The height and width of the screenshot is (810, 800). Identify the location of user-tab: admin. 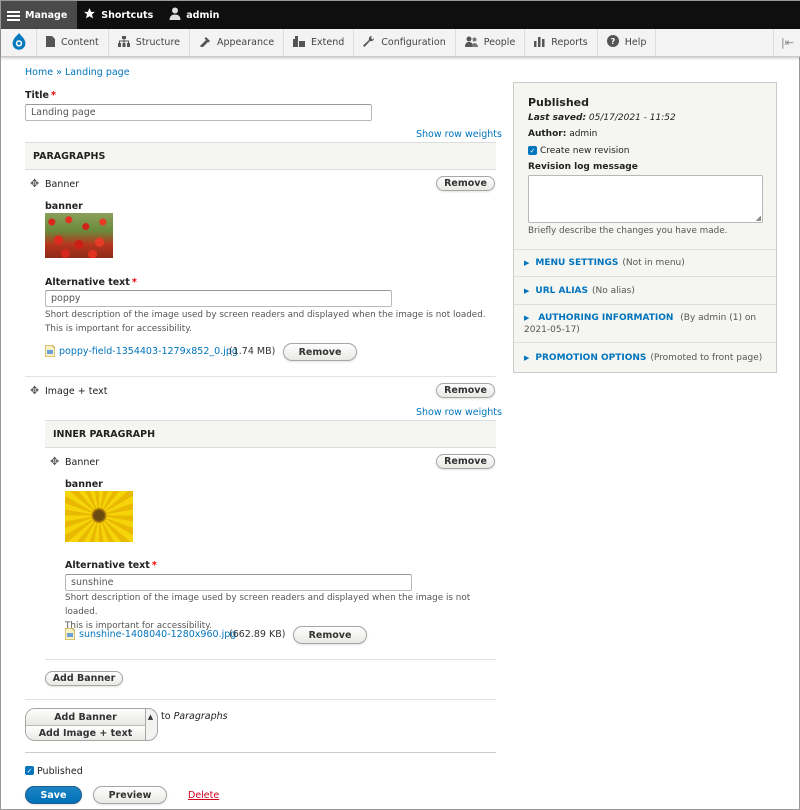
(196, 15).